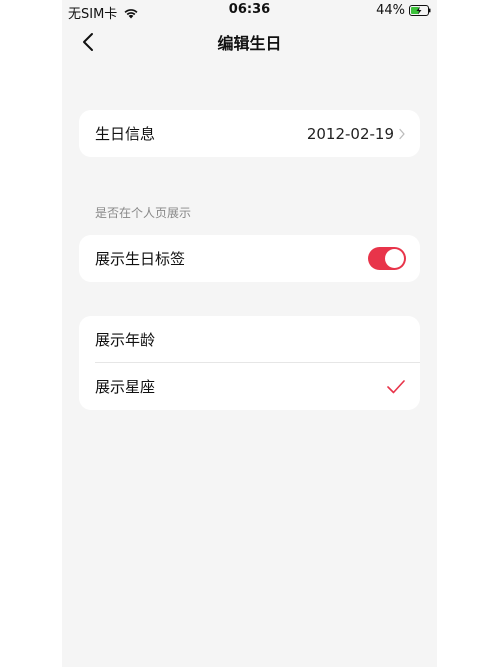 The height and width of the screenshot is (667, 500). I want to click on page-title: 编辑生日, so click(249, 43).